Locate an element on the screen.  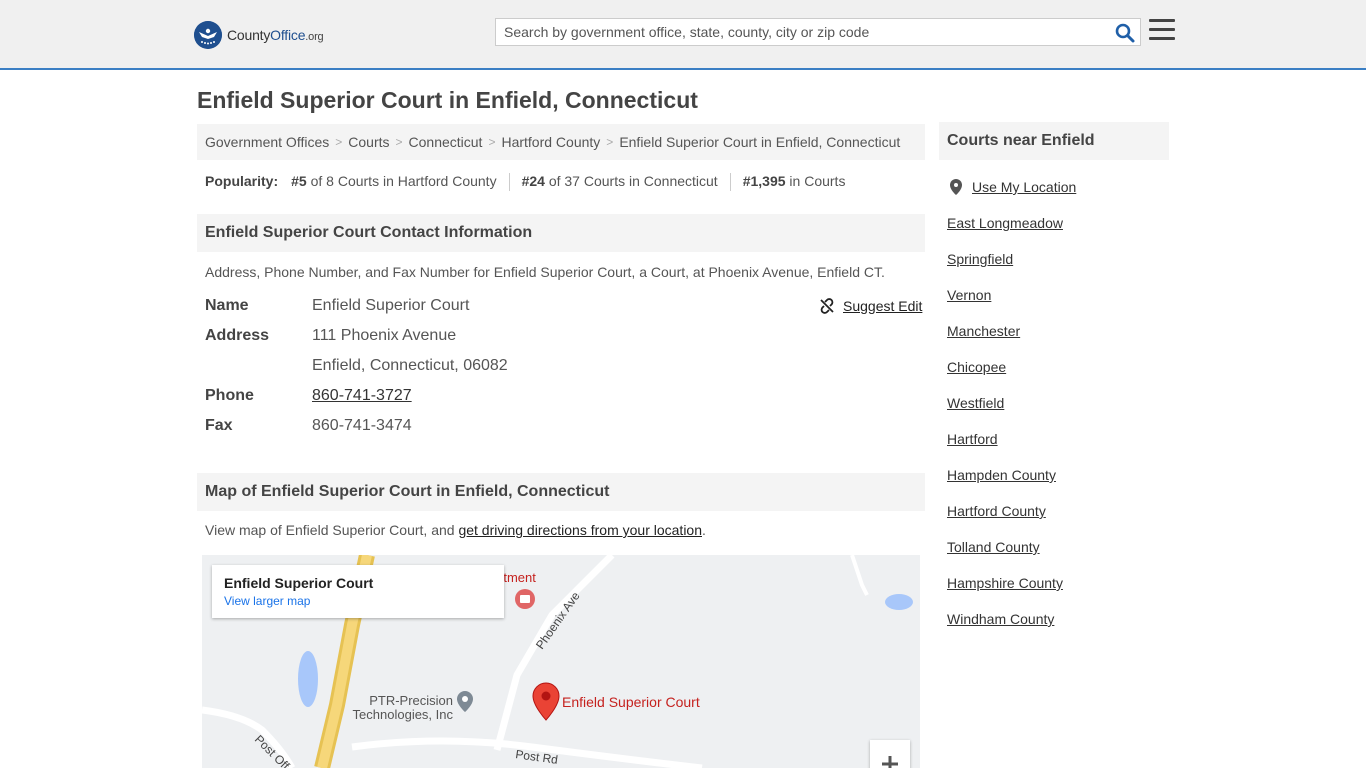
popularity-state-rank: #24 of 37 Courts in Connecticut is located at coordinates (619, 181).